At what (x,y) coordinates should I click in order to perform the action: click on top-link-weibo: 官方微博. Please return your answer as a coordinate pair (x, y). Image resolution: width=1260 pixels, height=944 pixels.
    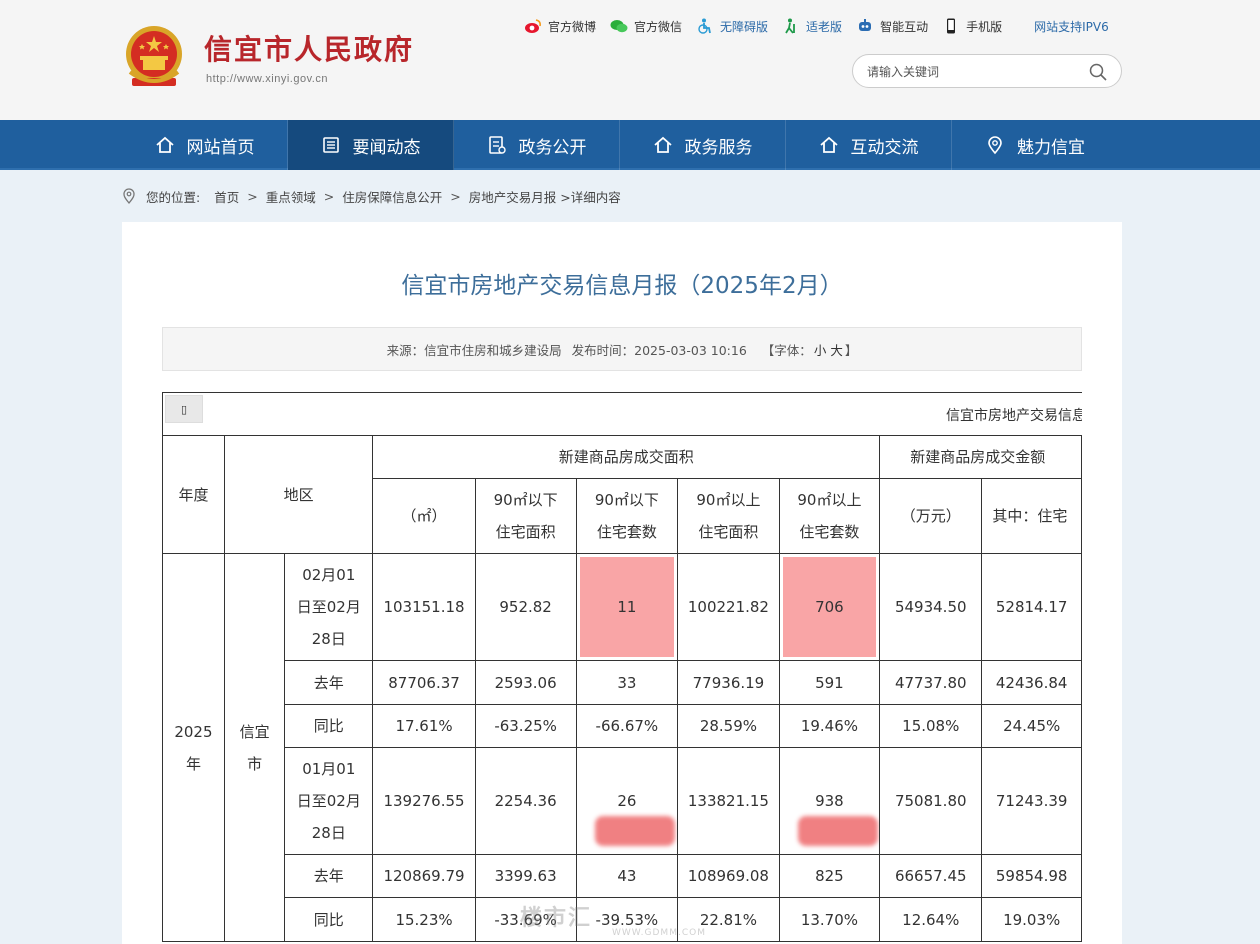
    Looking at the image, I should click on (560, 26).